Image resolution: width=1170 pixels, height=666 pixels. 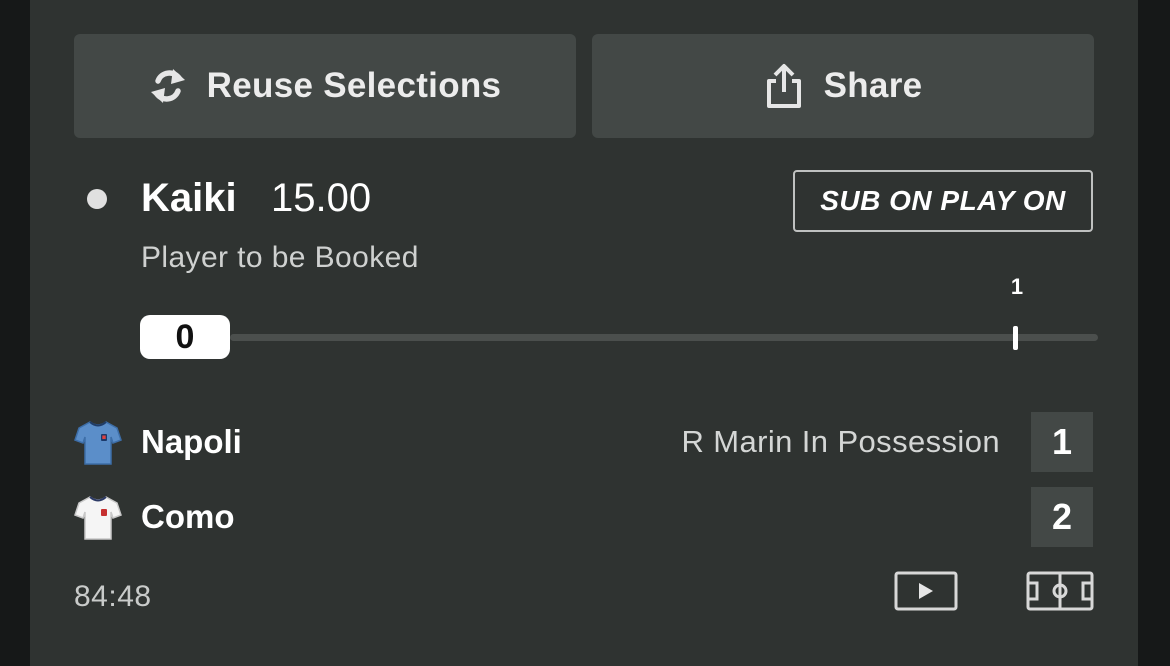 What do you see at coordinates (321, 198) in the screenshot?
I see `selection-odds: 15.00` at bounding box center [321, 198].